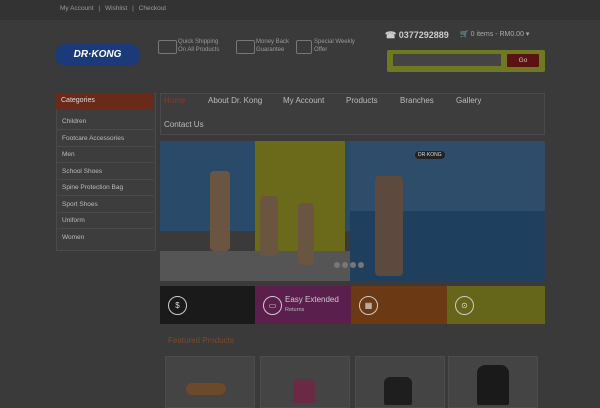 The image size is (600, 408). I want to click on product-card-dotted-backpack, so click(493, 382).